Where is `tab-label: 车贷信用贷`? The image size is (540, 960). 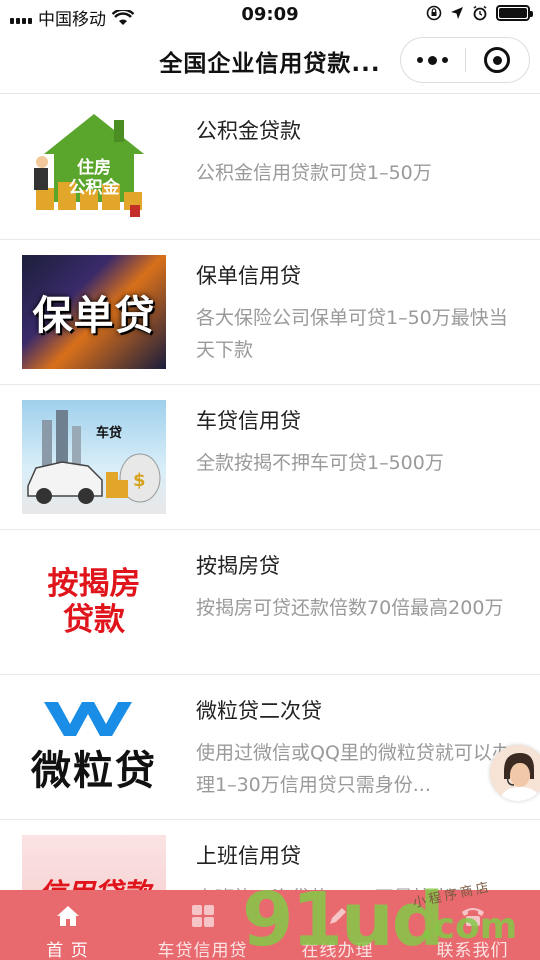
tab-label: 车贷信用贷 is located at coordinates (202, 950).